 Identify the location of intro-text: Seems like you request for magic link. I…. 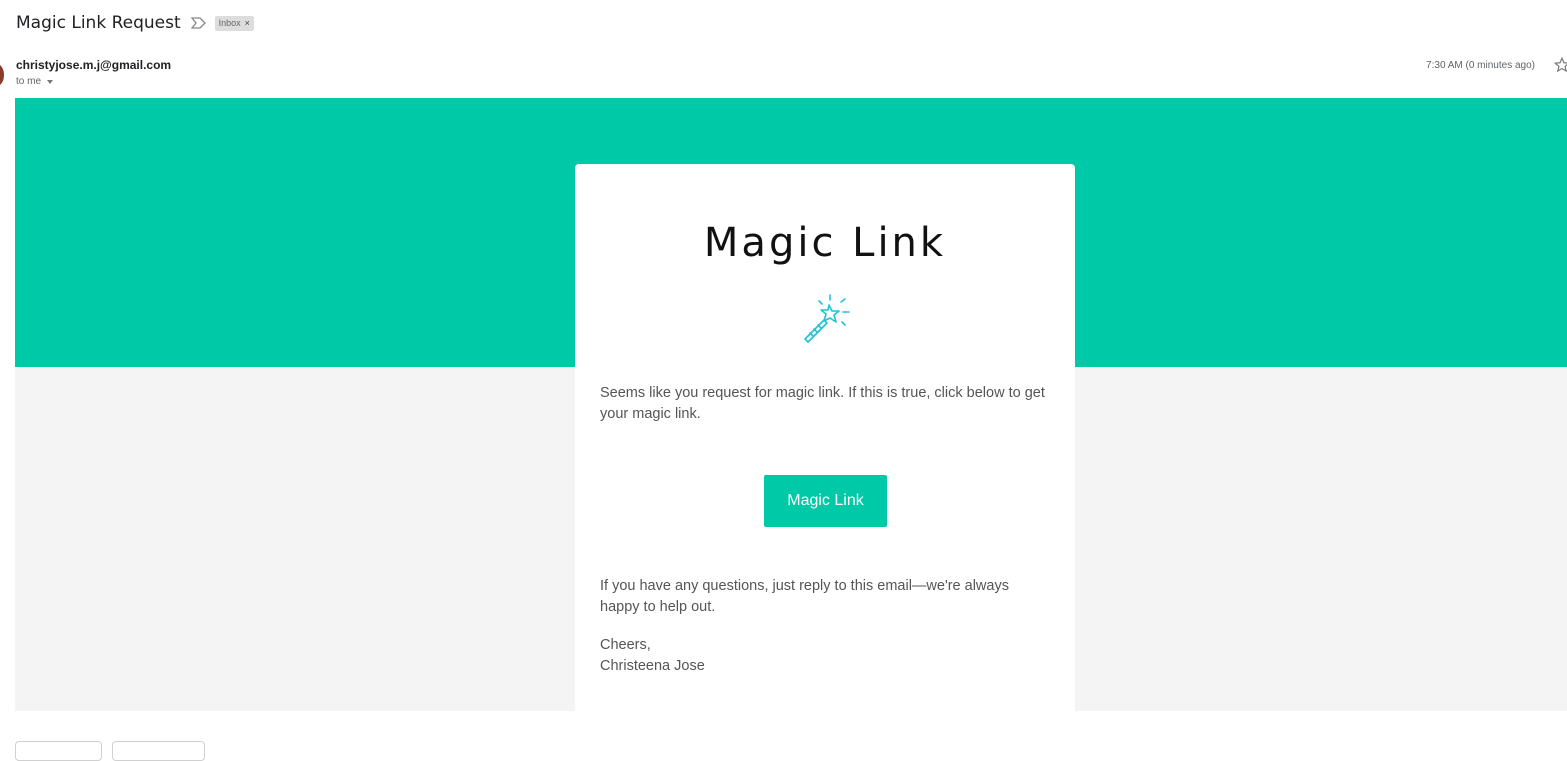
(822, 403).